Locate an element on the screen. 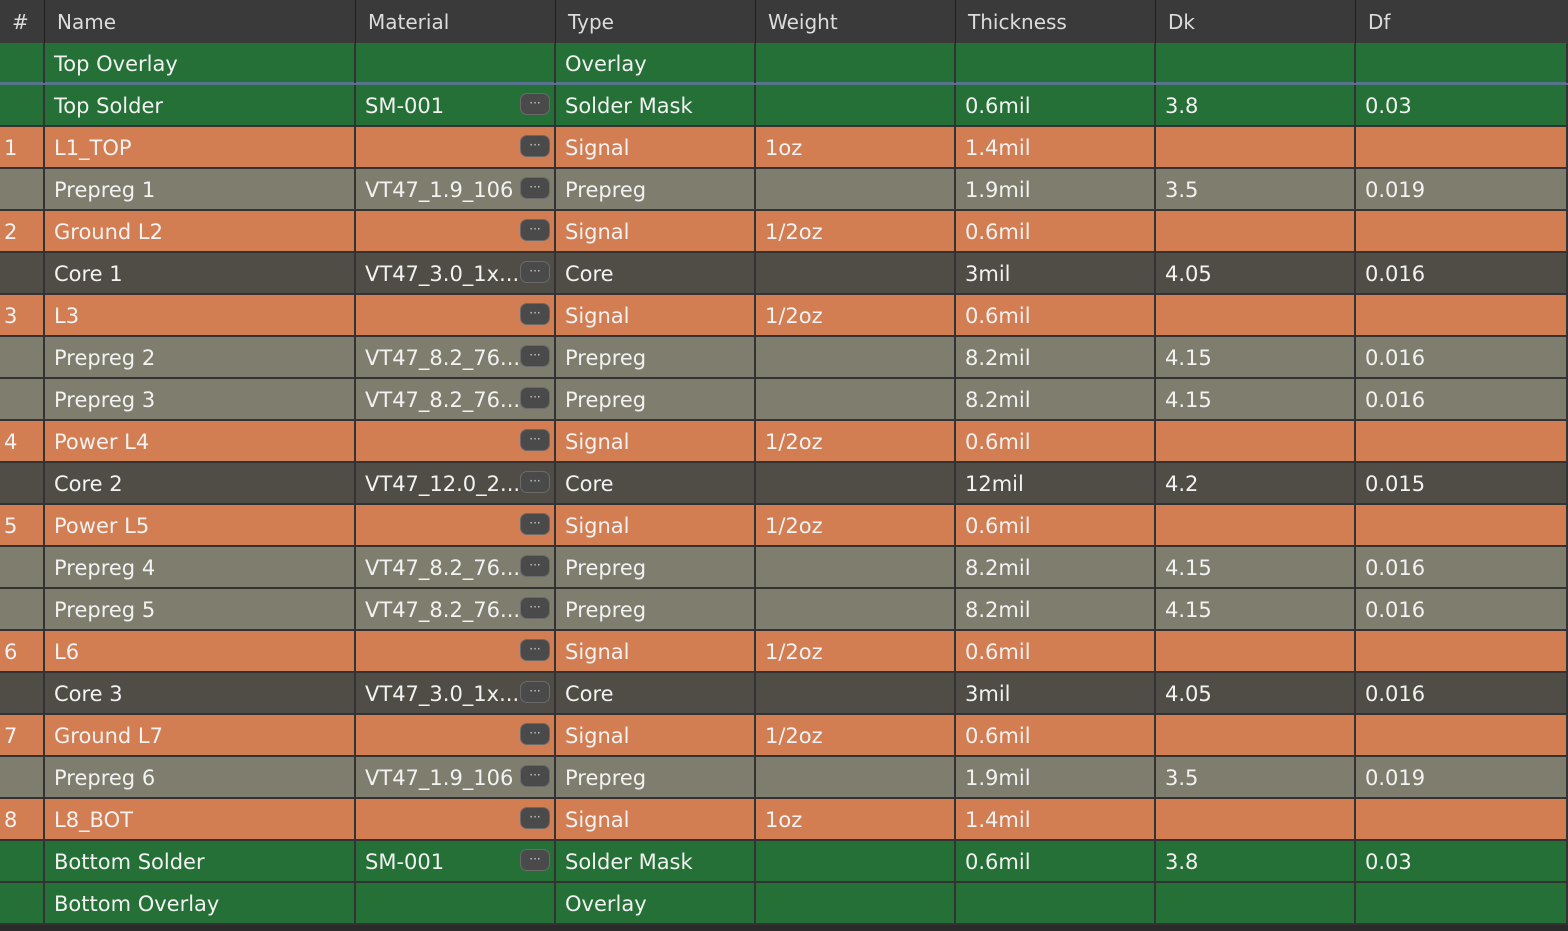  layer-name-cell: Top Overlay is located at coordinates (200, 63).